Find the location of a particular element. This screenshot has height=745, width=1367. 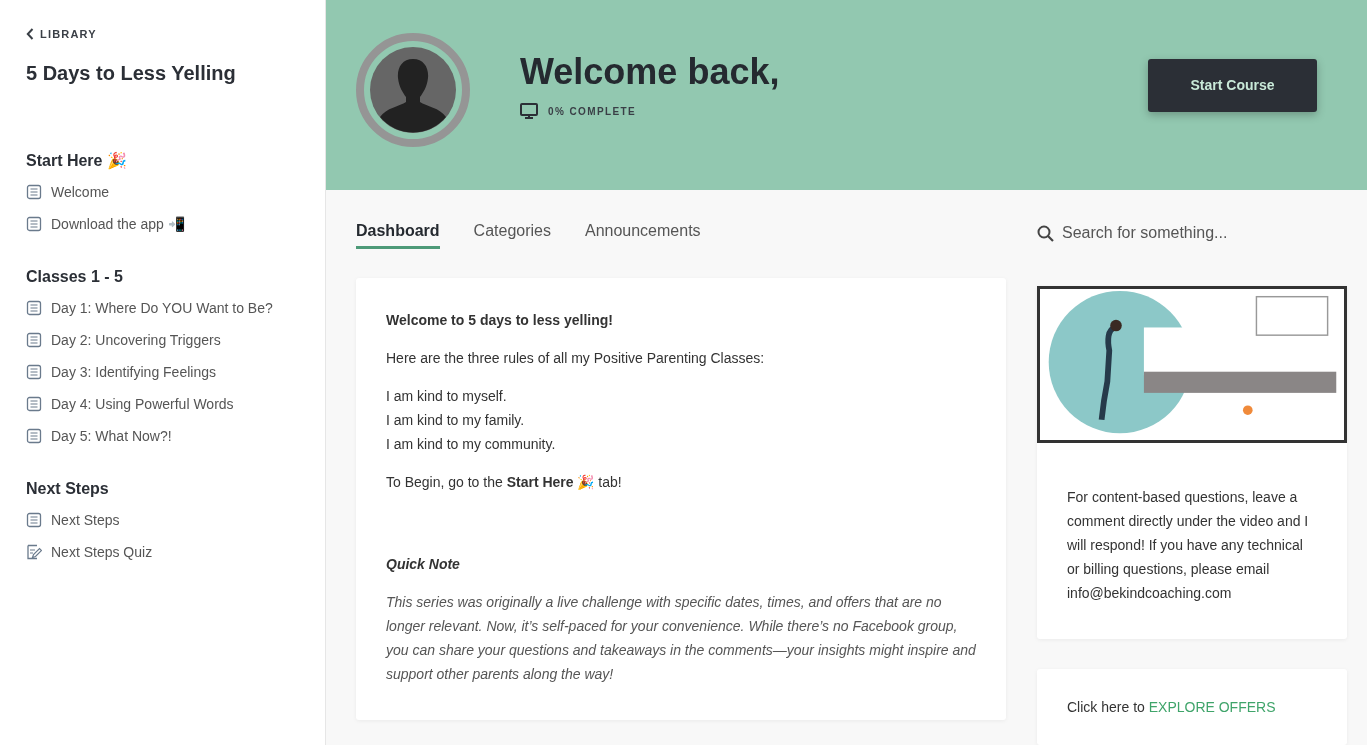

pencil-document-icon is located at coordinates (34, 552).